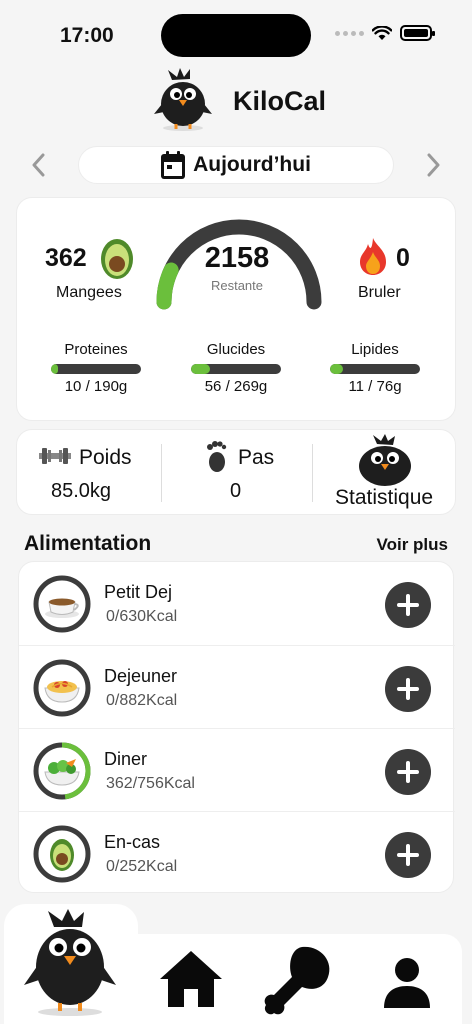 The height and width of the screenshot is (1024, 472). What do you see at coordinates (237, 258) in the screenshot?
I see `remaining-value: 2158` at bounding box center [237, 258].